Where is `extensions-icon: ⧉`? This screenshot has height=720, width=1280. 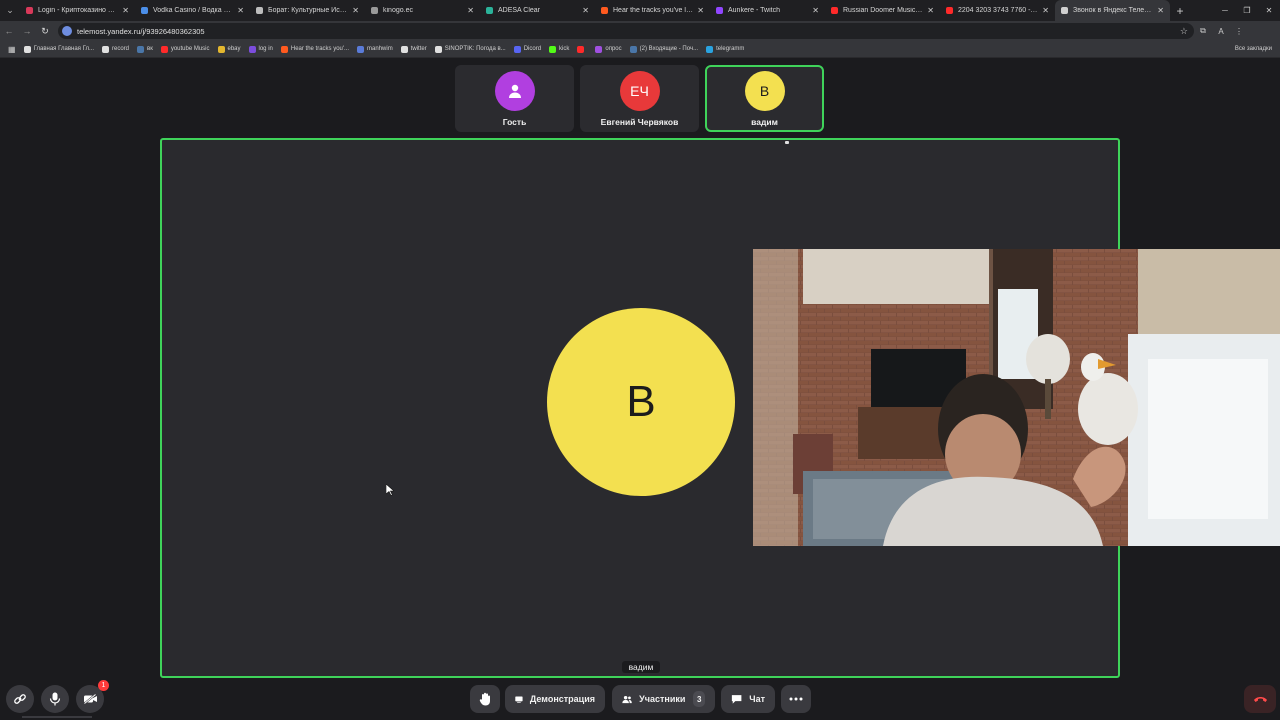
extensions-icon: ⧉ is located at coordinates (1203, 31).